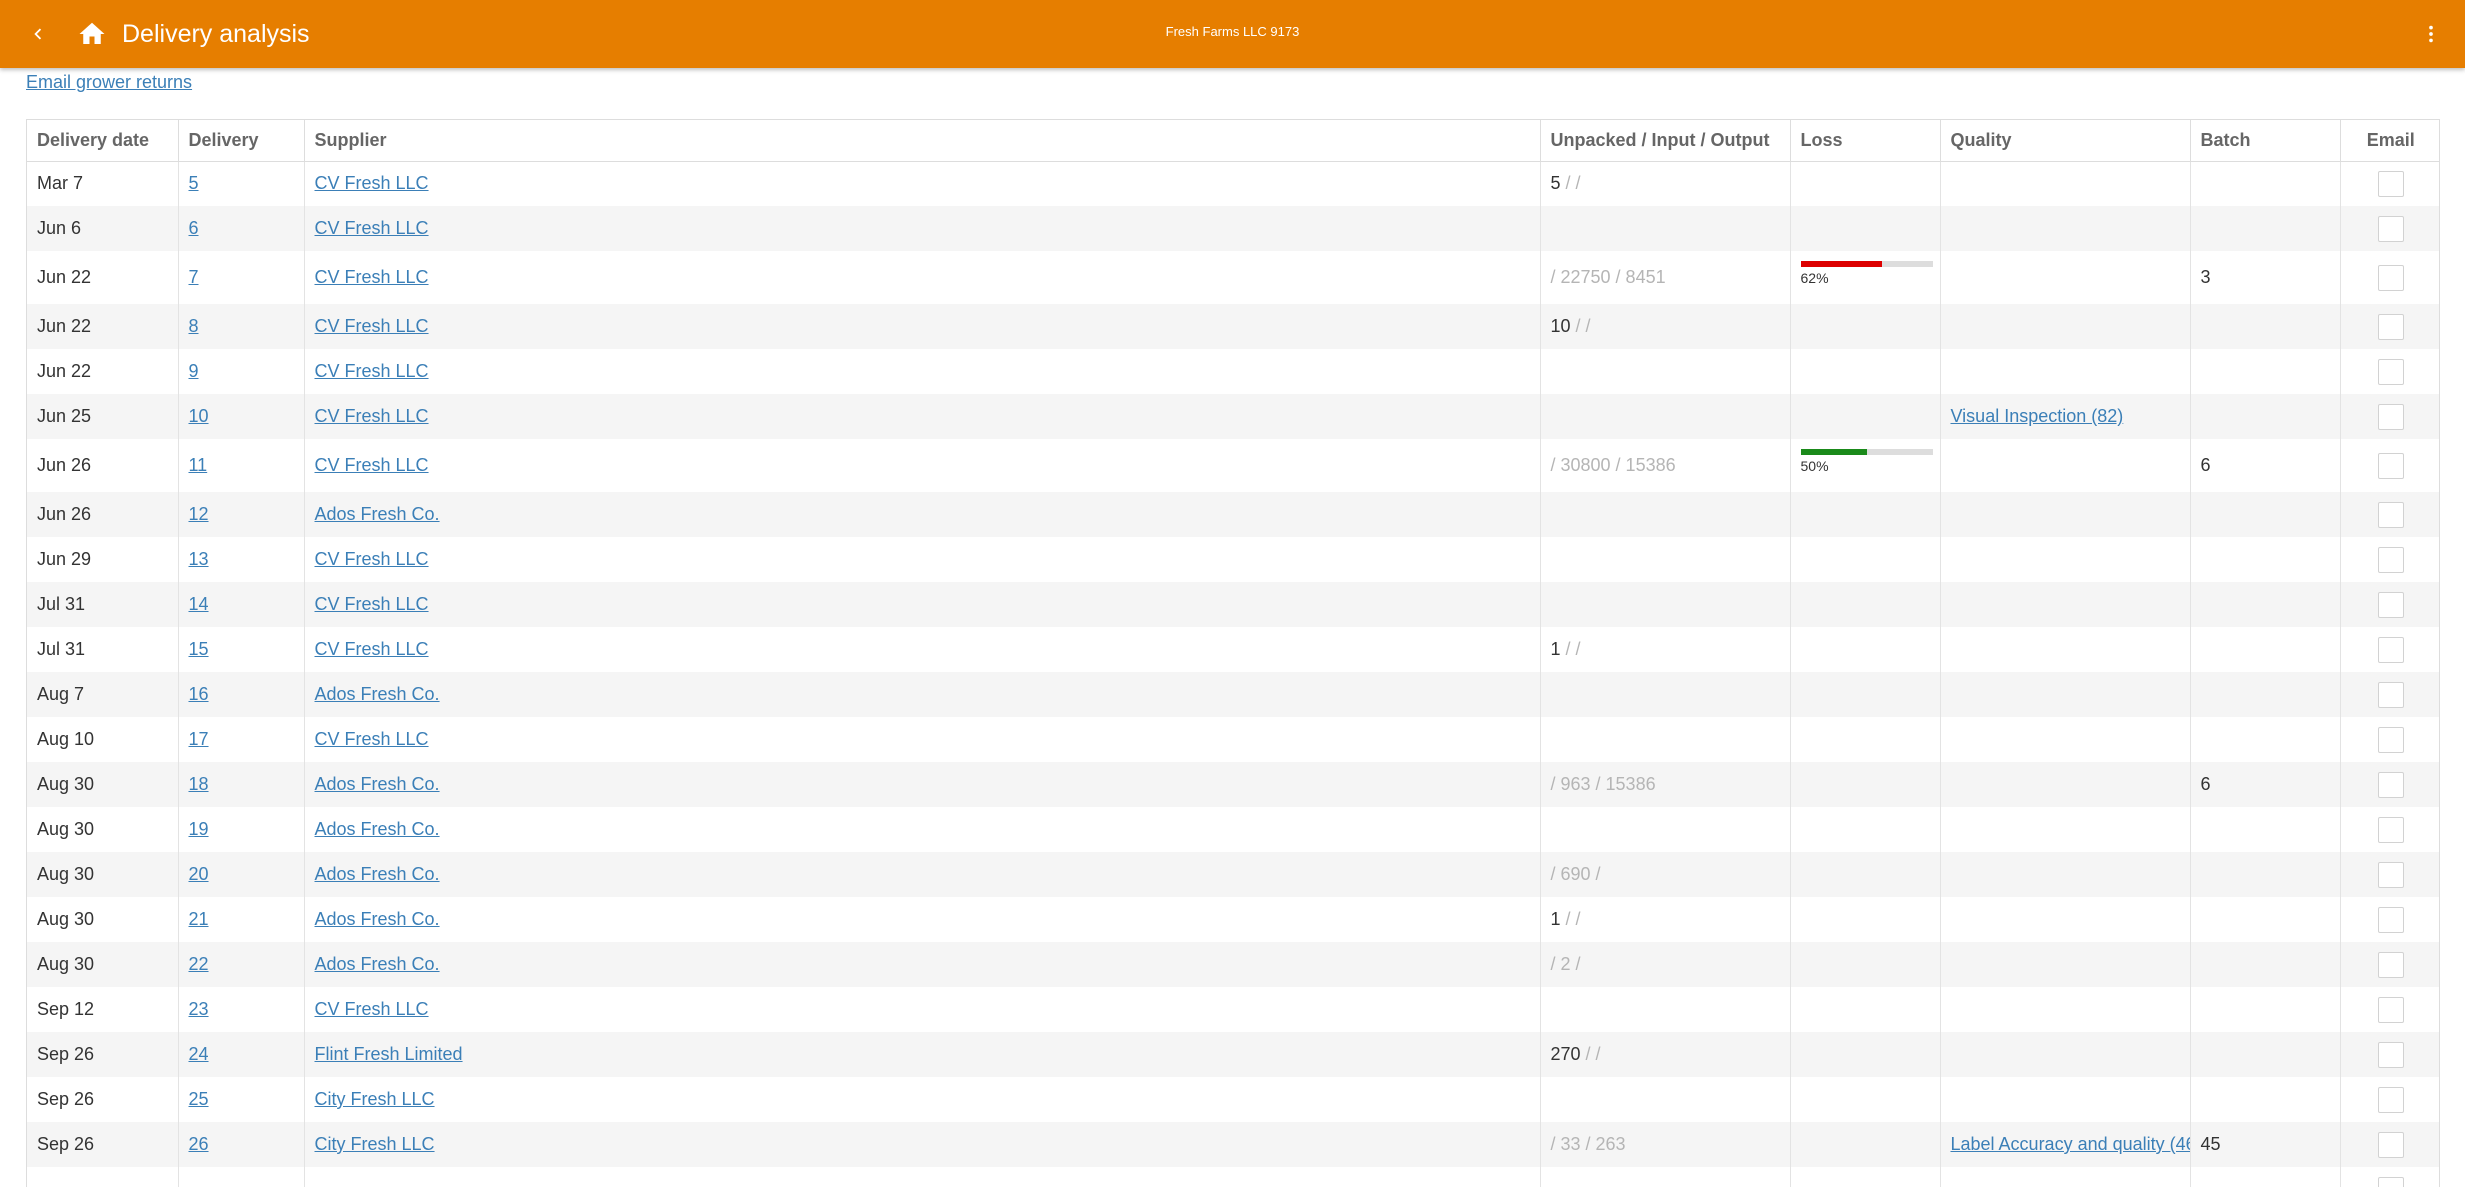 Image resolution: width=2465 pixels, height=1187 pixels. Describe the element at coordinates (38, 34) in the screenshot. I see `back-button` at that location.